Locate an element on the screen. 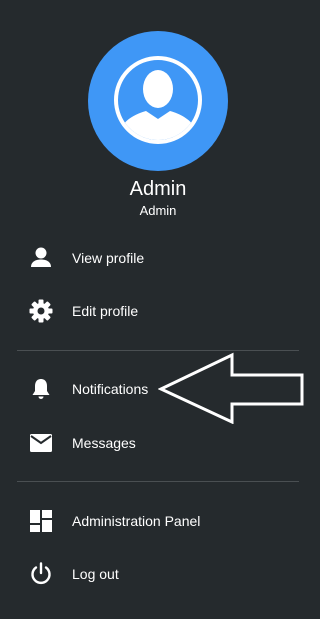  avatar is located at coordinates (158, 101).